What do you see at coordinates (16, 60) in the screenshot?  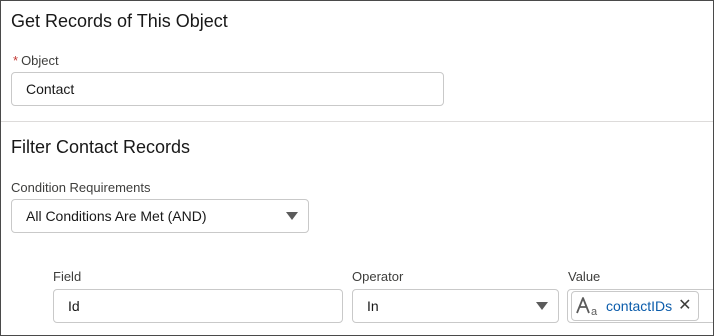 I see `required-marker: *` at bounding box center [16, 60].